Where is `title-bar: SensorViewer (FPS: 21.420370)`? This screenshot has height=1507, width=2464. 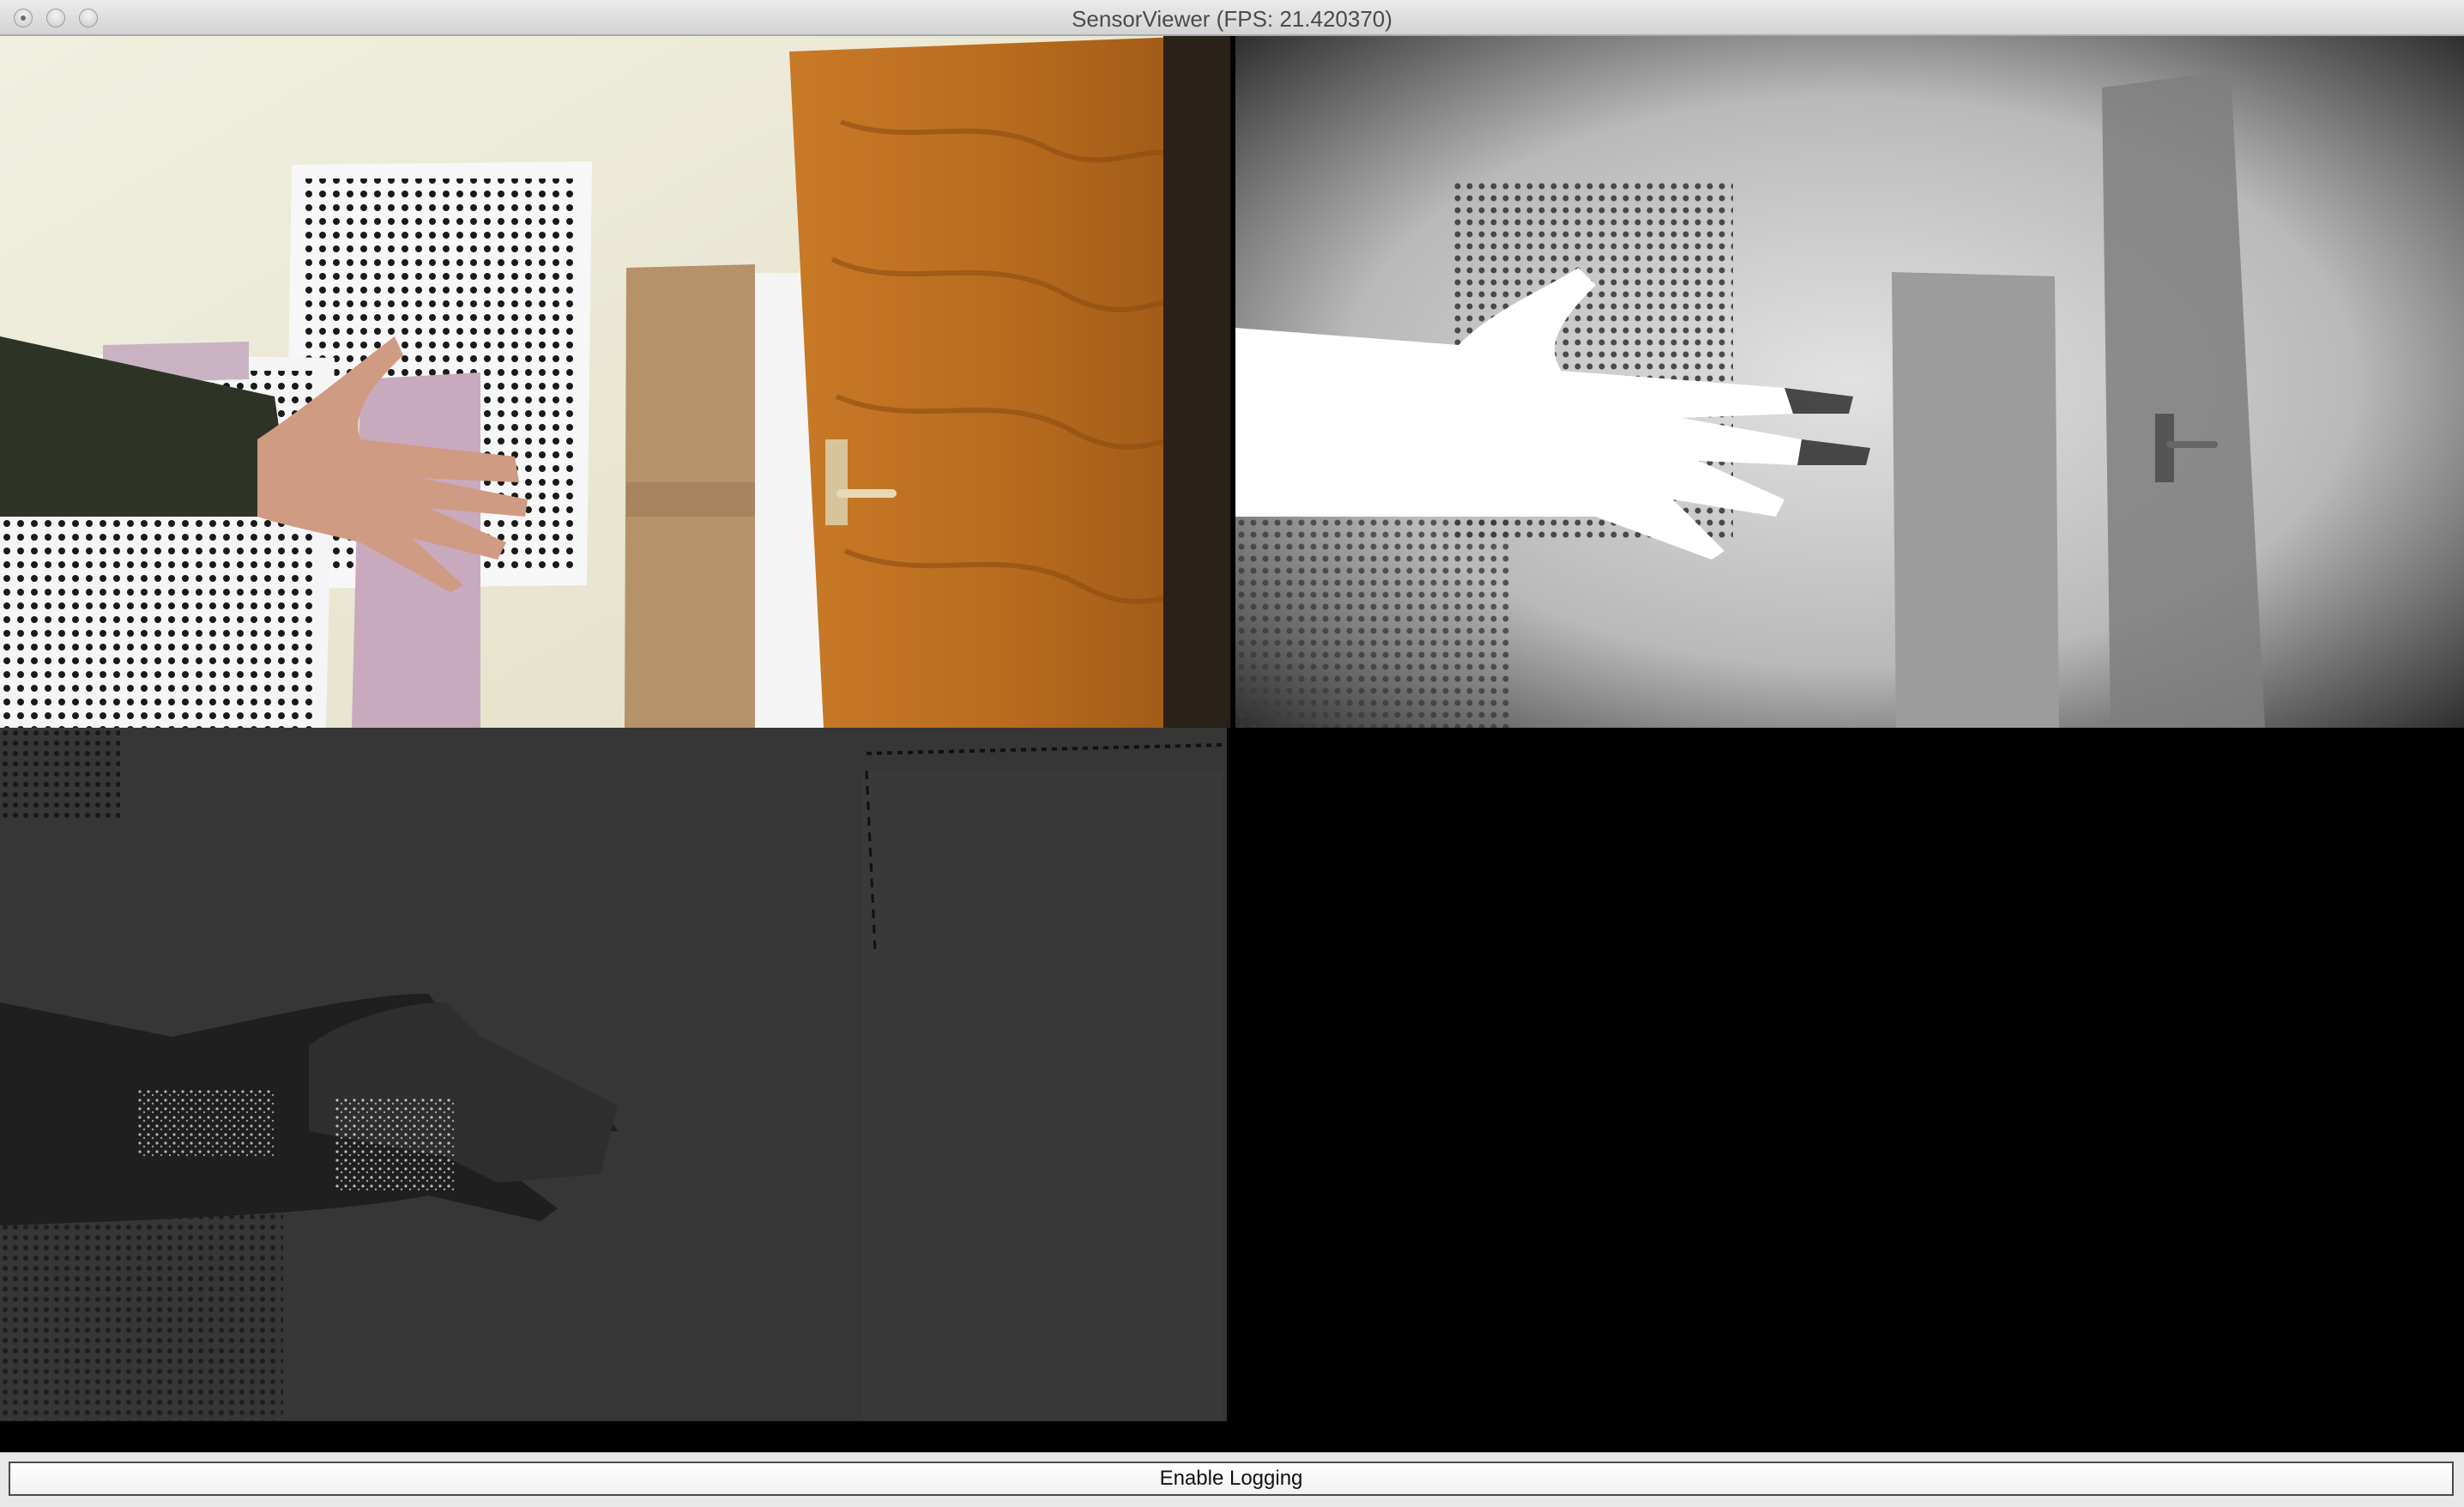
title-bar: SensorViewer (FPS: 21.420370) is located at coordinates (1232, 18).